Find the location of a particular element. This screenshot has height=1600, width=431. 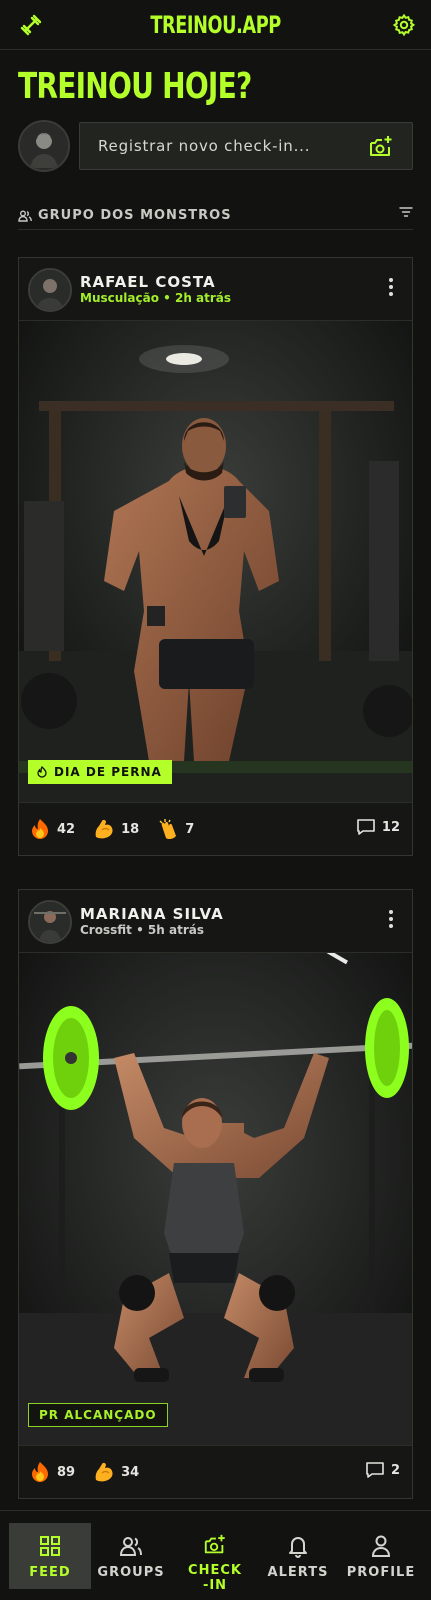

post-meta: Crossfit • 5h atrás is located at coordinates (142, 930).